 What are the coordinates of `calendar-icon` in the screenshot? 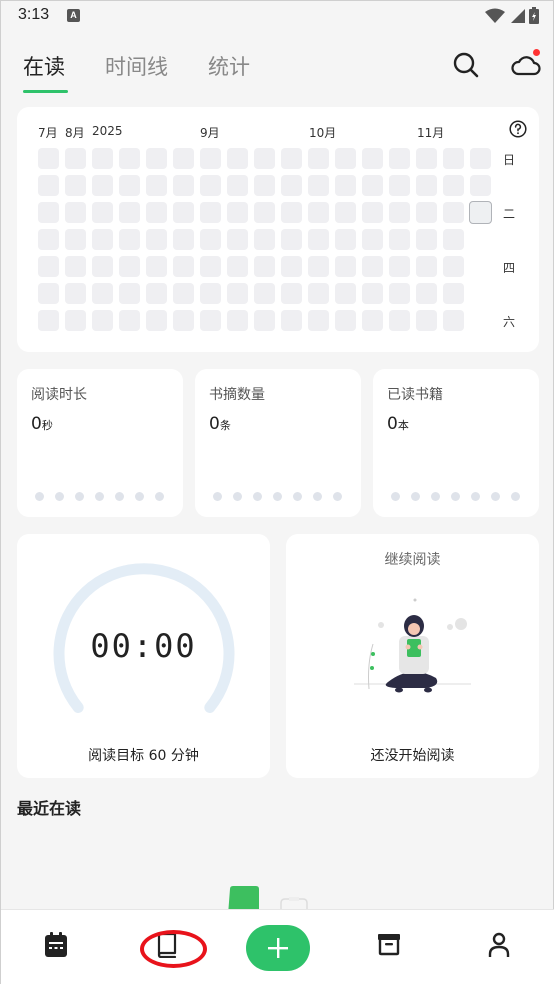 It's located at (56, 945).